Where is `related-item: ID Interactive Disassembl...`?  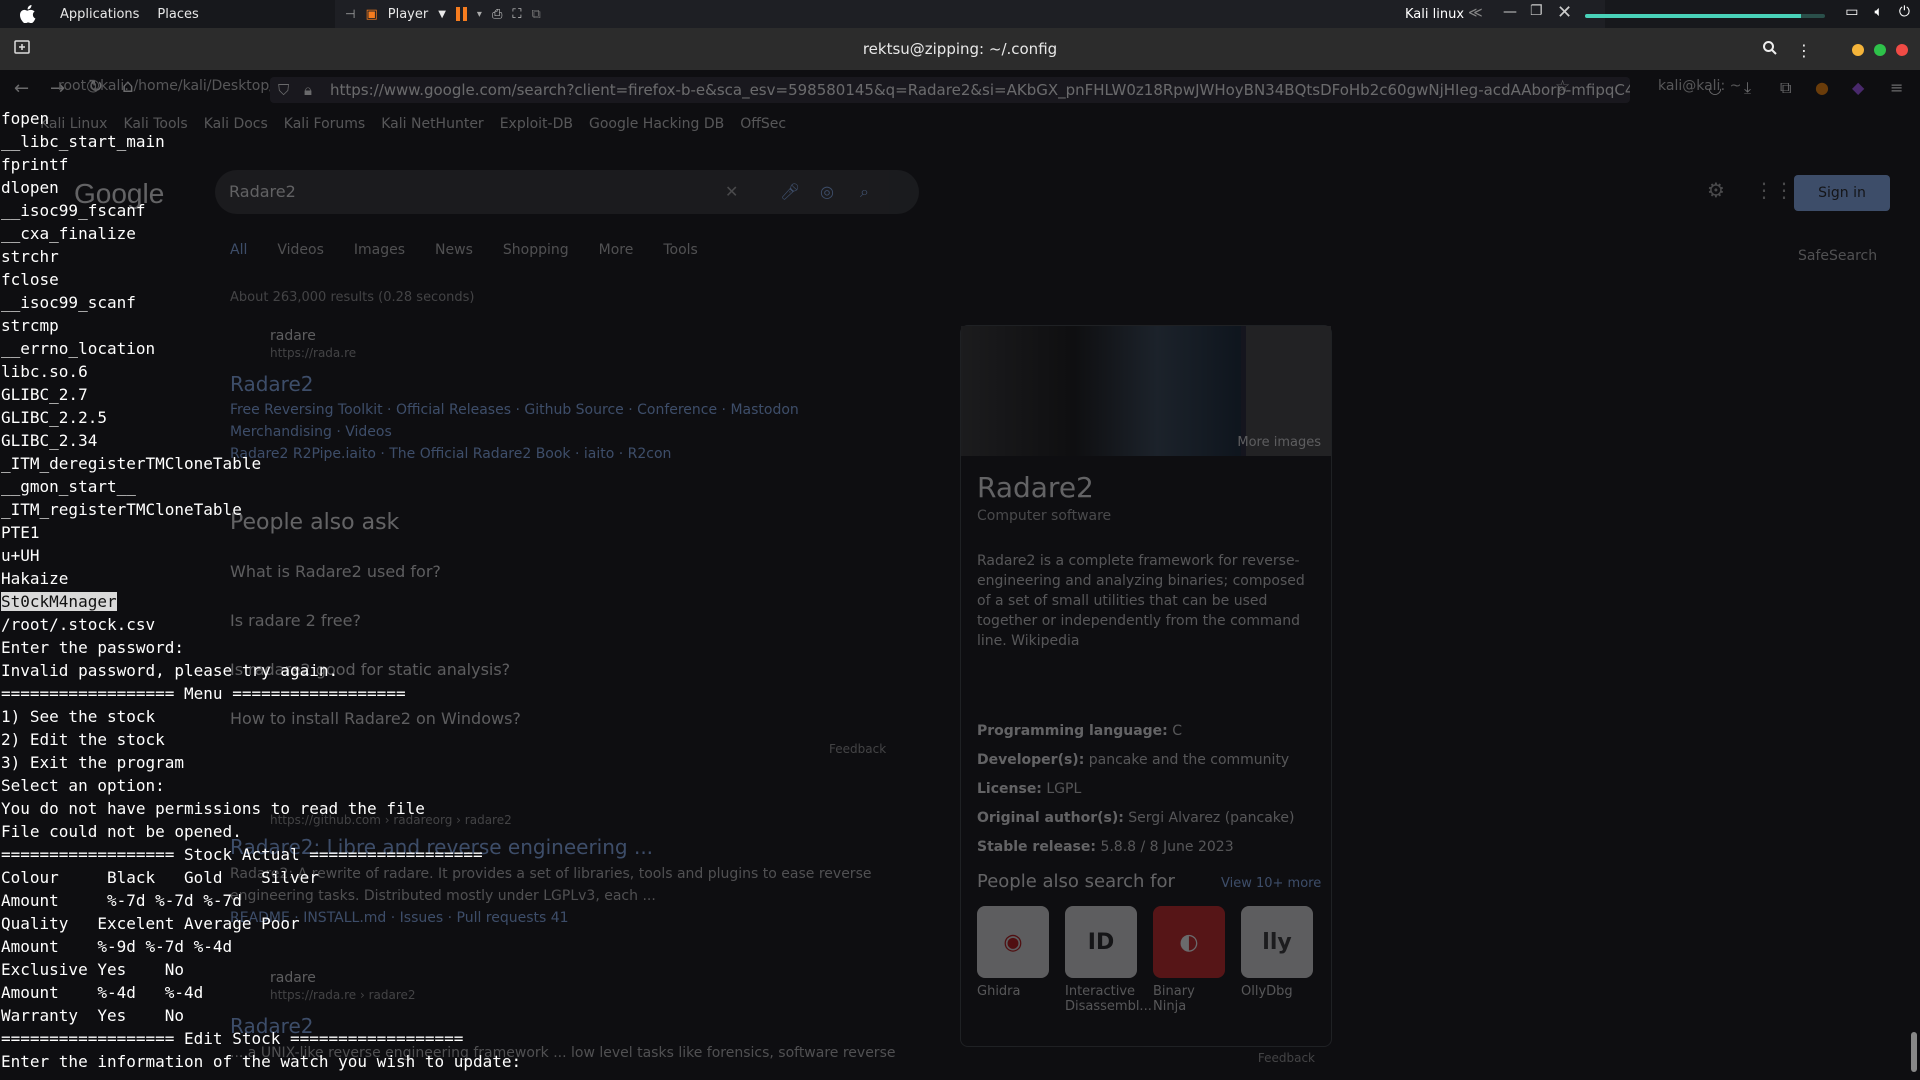
related-item: ID Interactive Disassembl... is located at coordinates (1108, 960).